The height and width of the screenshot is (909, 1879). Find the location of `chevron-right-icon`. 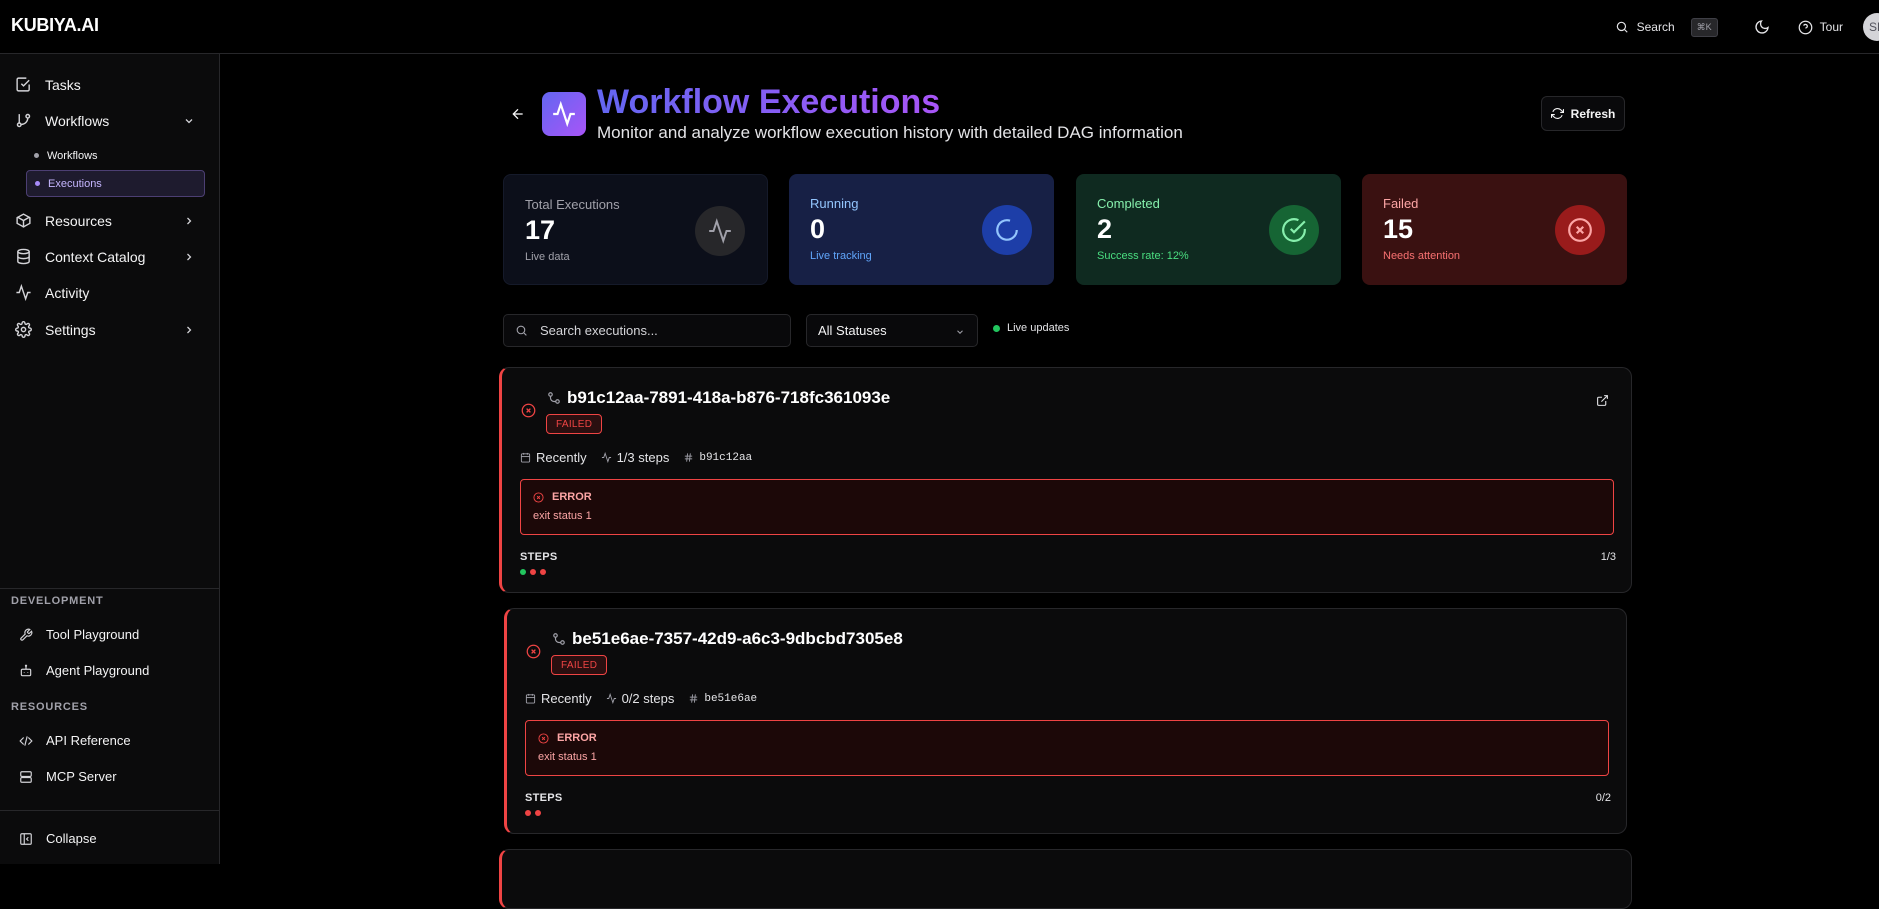

chevron-right-icon is located at coordinates (189, 329).